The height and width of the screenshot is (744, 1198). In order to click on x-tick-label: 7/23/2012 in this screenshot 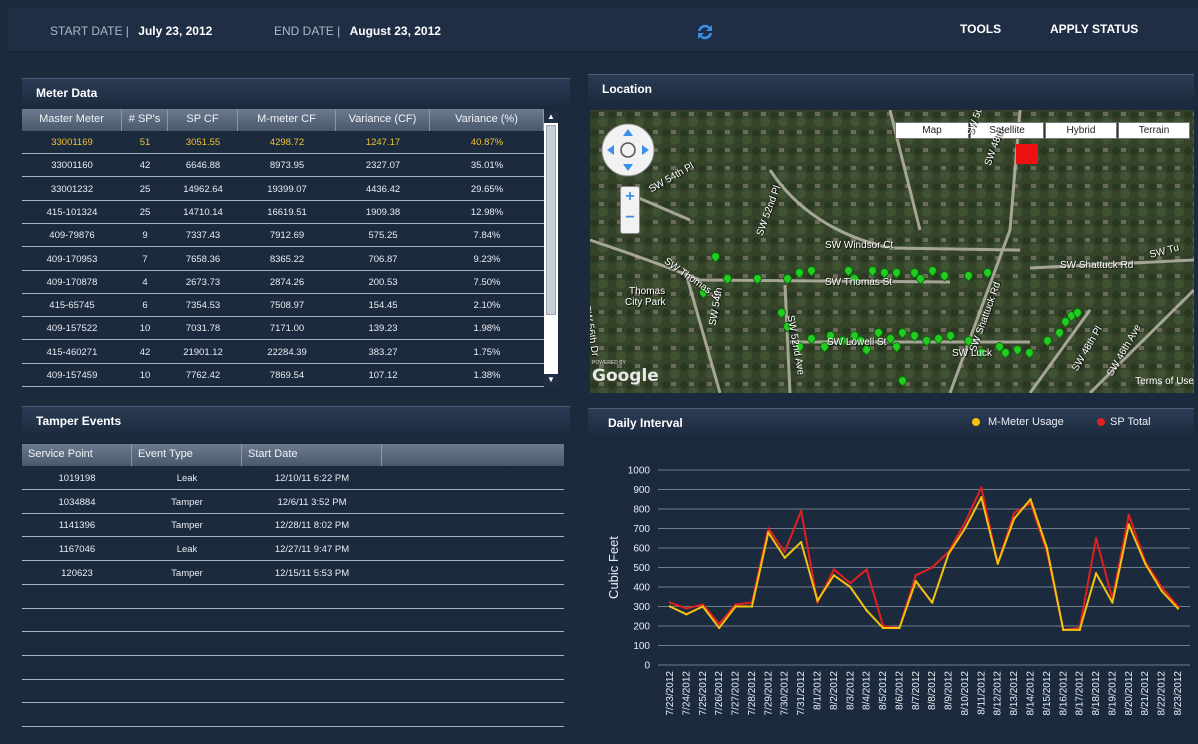, I will do `click(670, 693)`.